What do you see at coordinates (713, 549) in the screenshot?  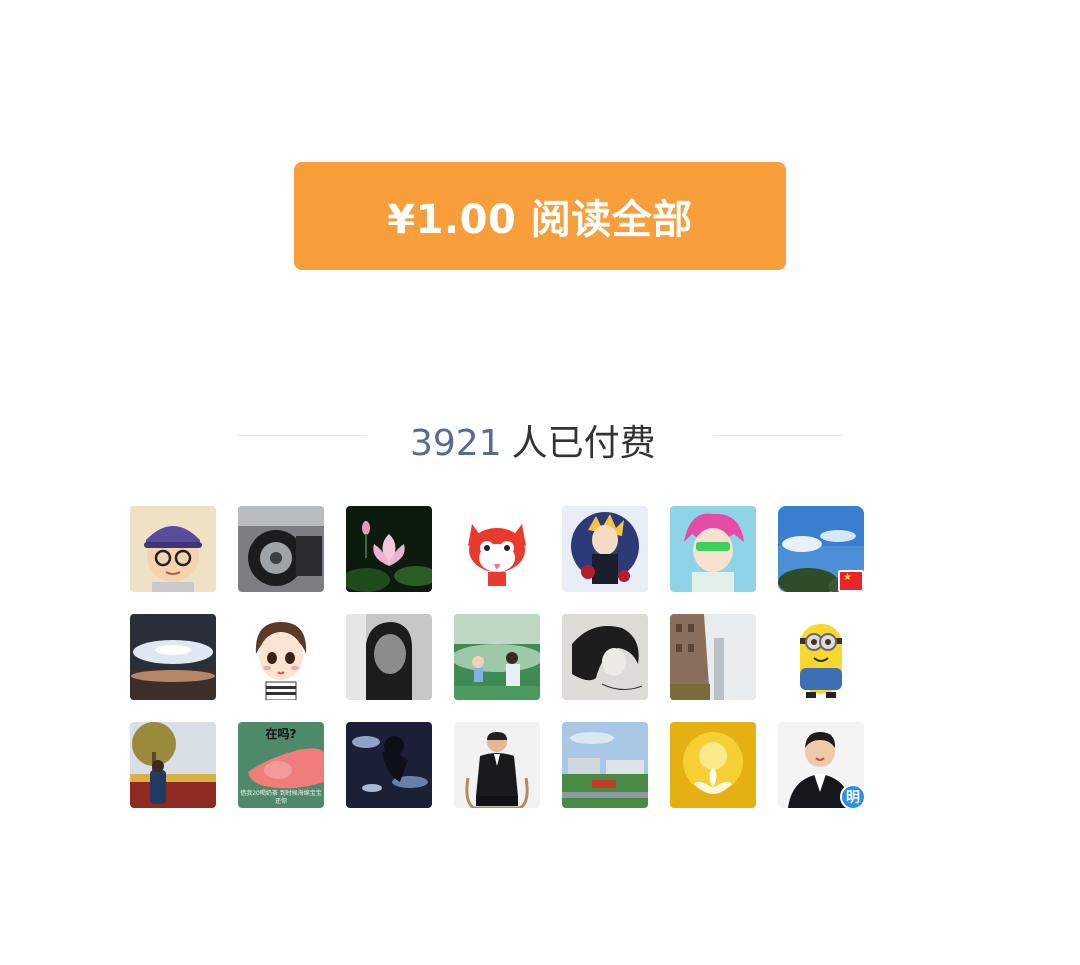 I see `avatar-anime-pink-hair` at bounding box center [713, 549].